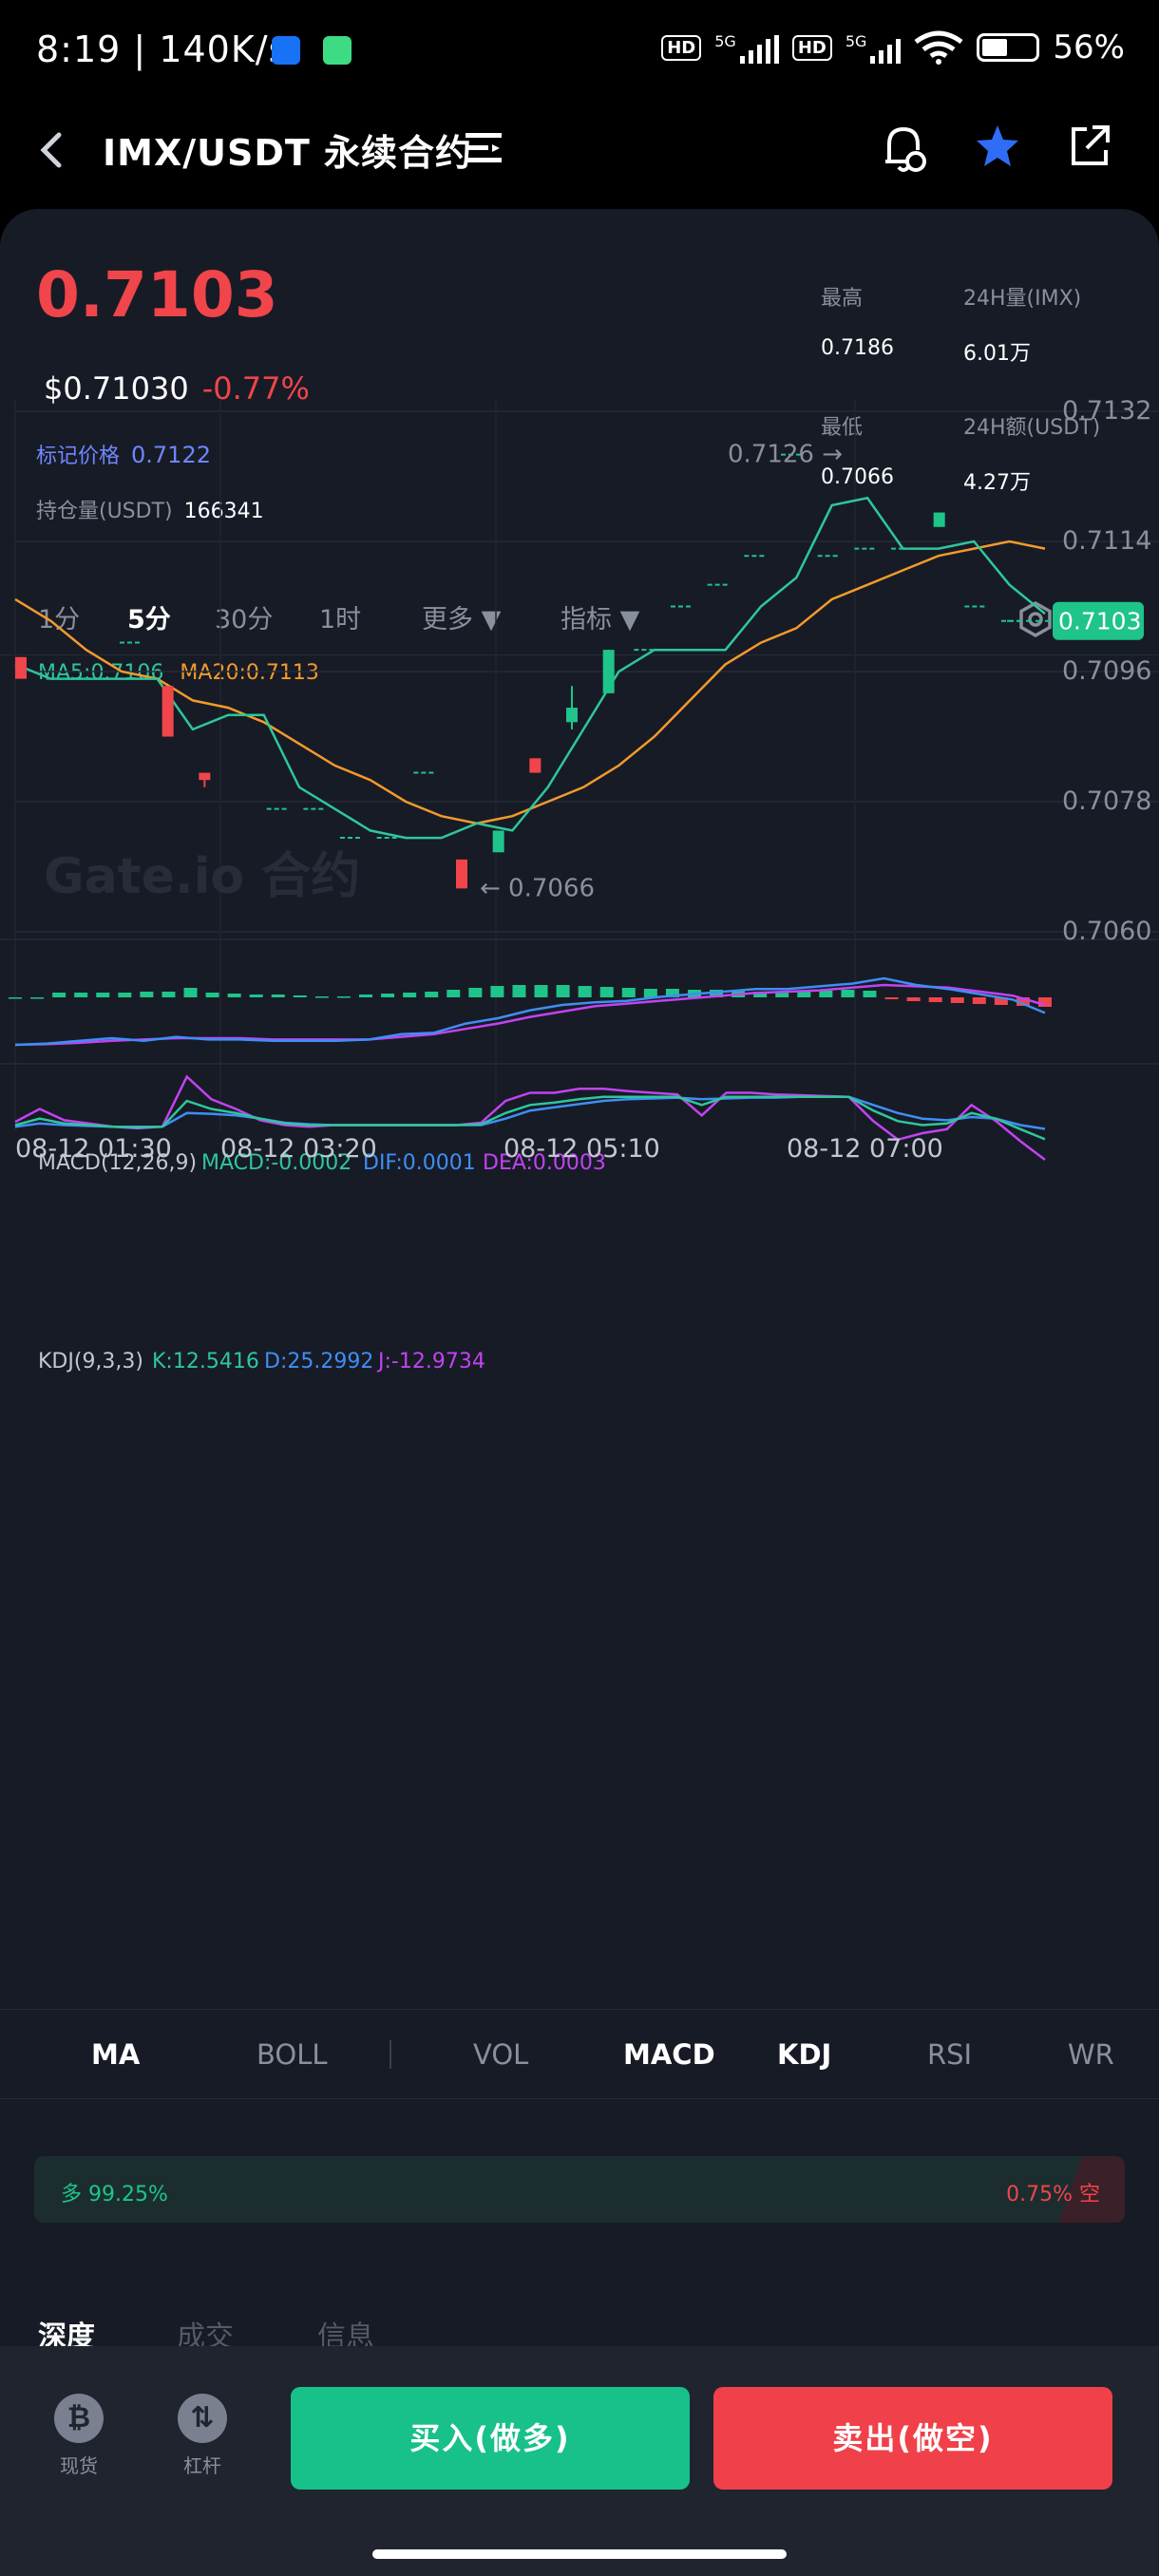 This screenshot has width=1159, height=2576. I want to click on dif-line, so click(530, 1011).